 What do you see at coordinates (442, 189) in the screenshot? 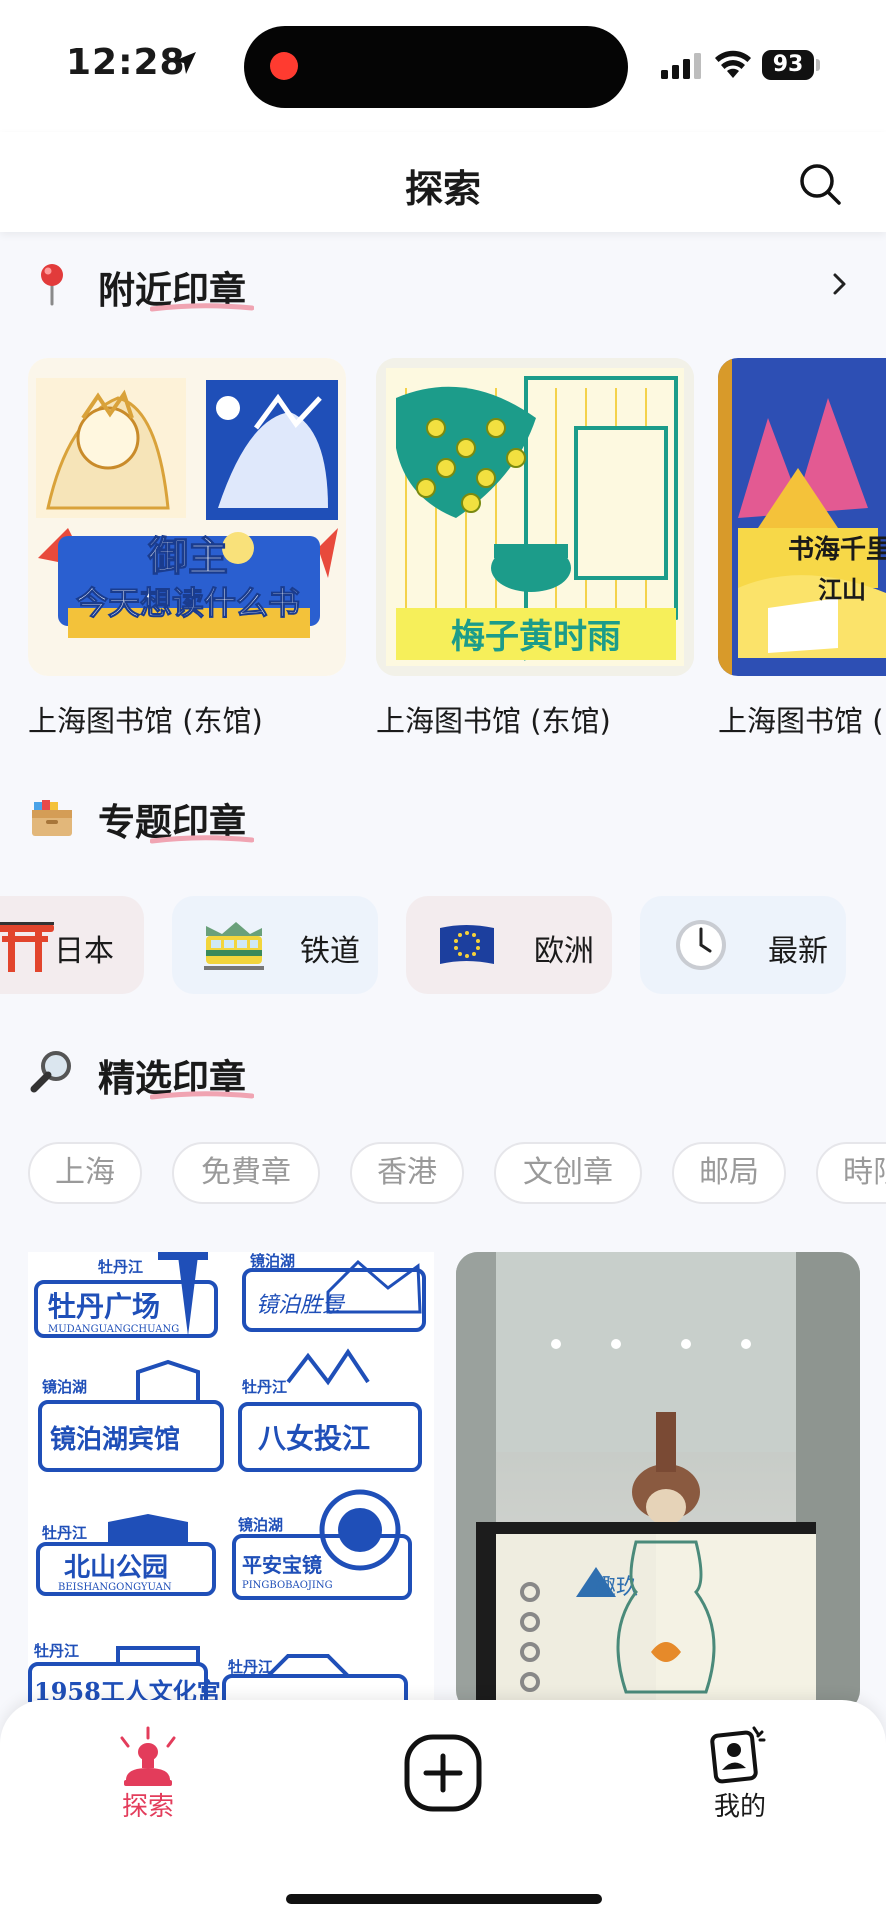
I see `page-title: 探索` at bounding box center [442, 189].